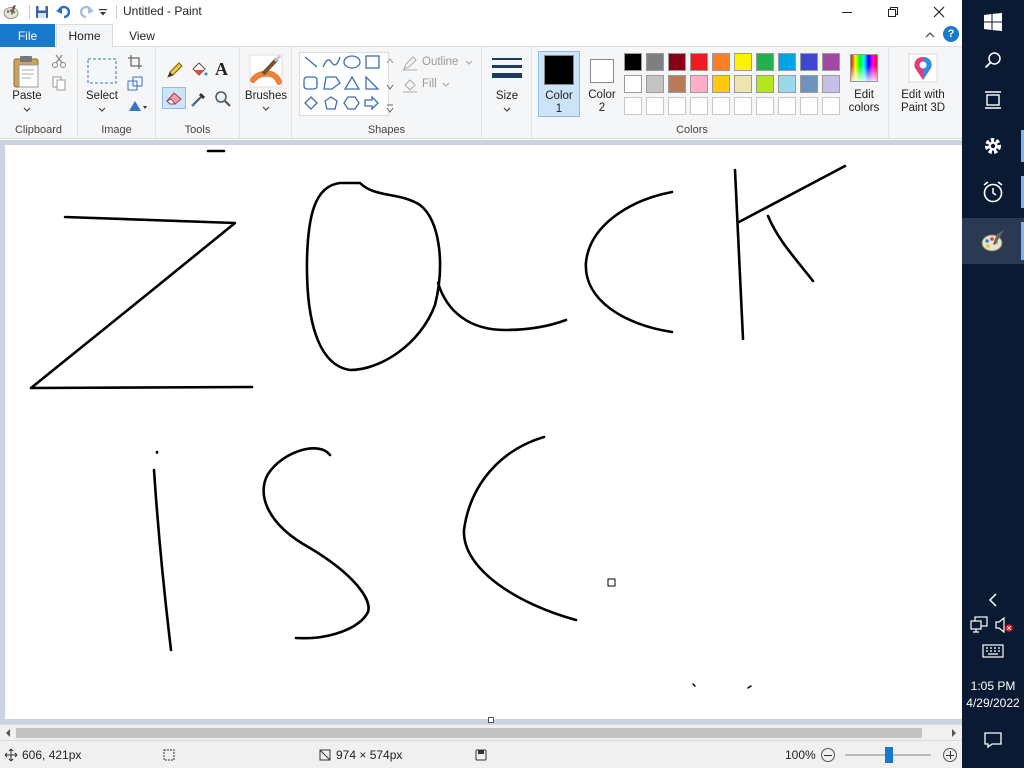 The image size is (1024, 768). I want to click on taskbar-alarms-clock, so click(993, 192).